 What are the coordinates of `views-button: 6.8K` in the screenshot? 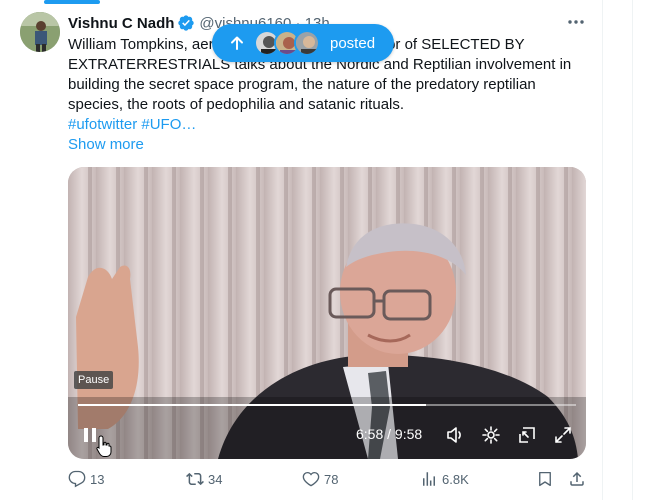 It's located at (444, 479).